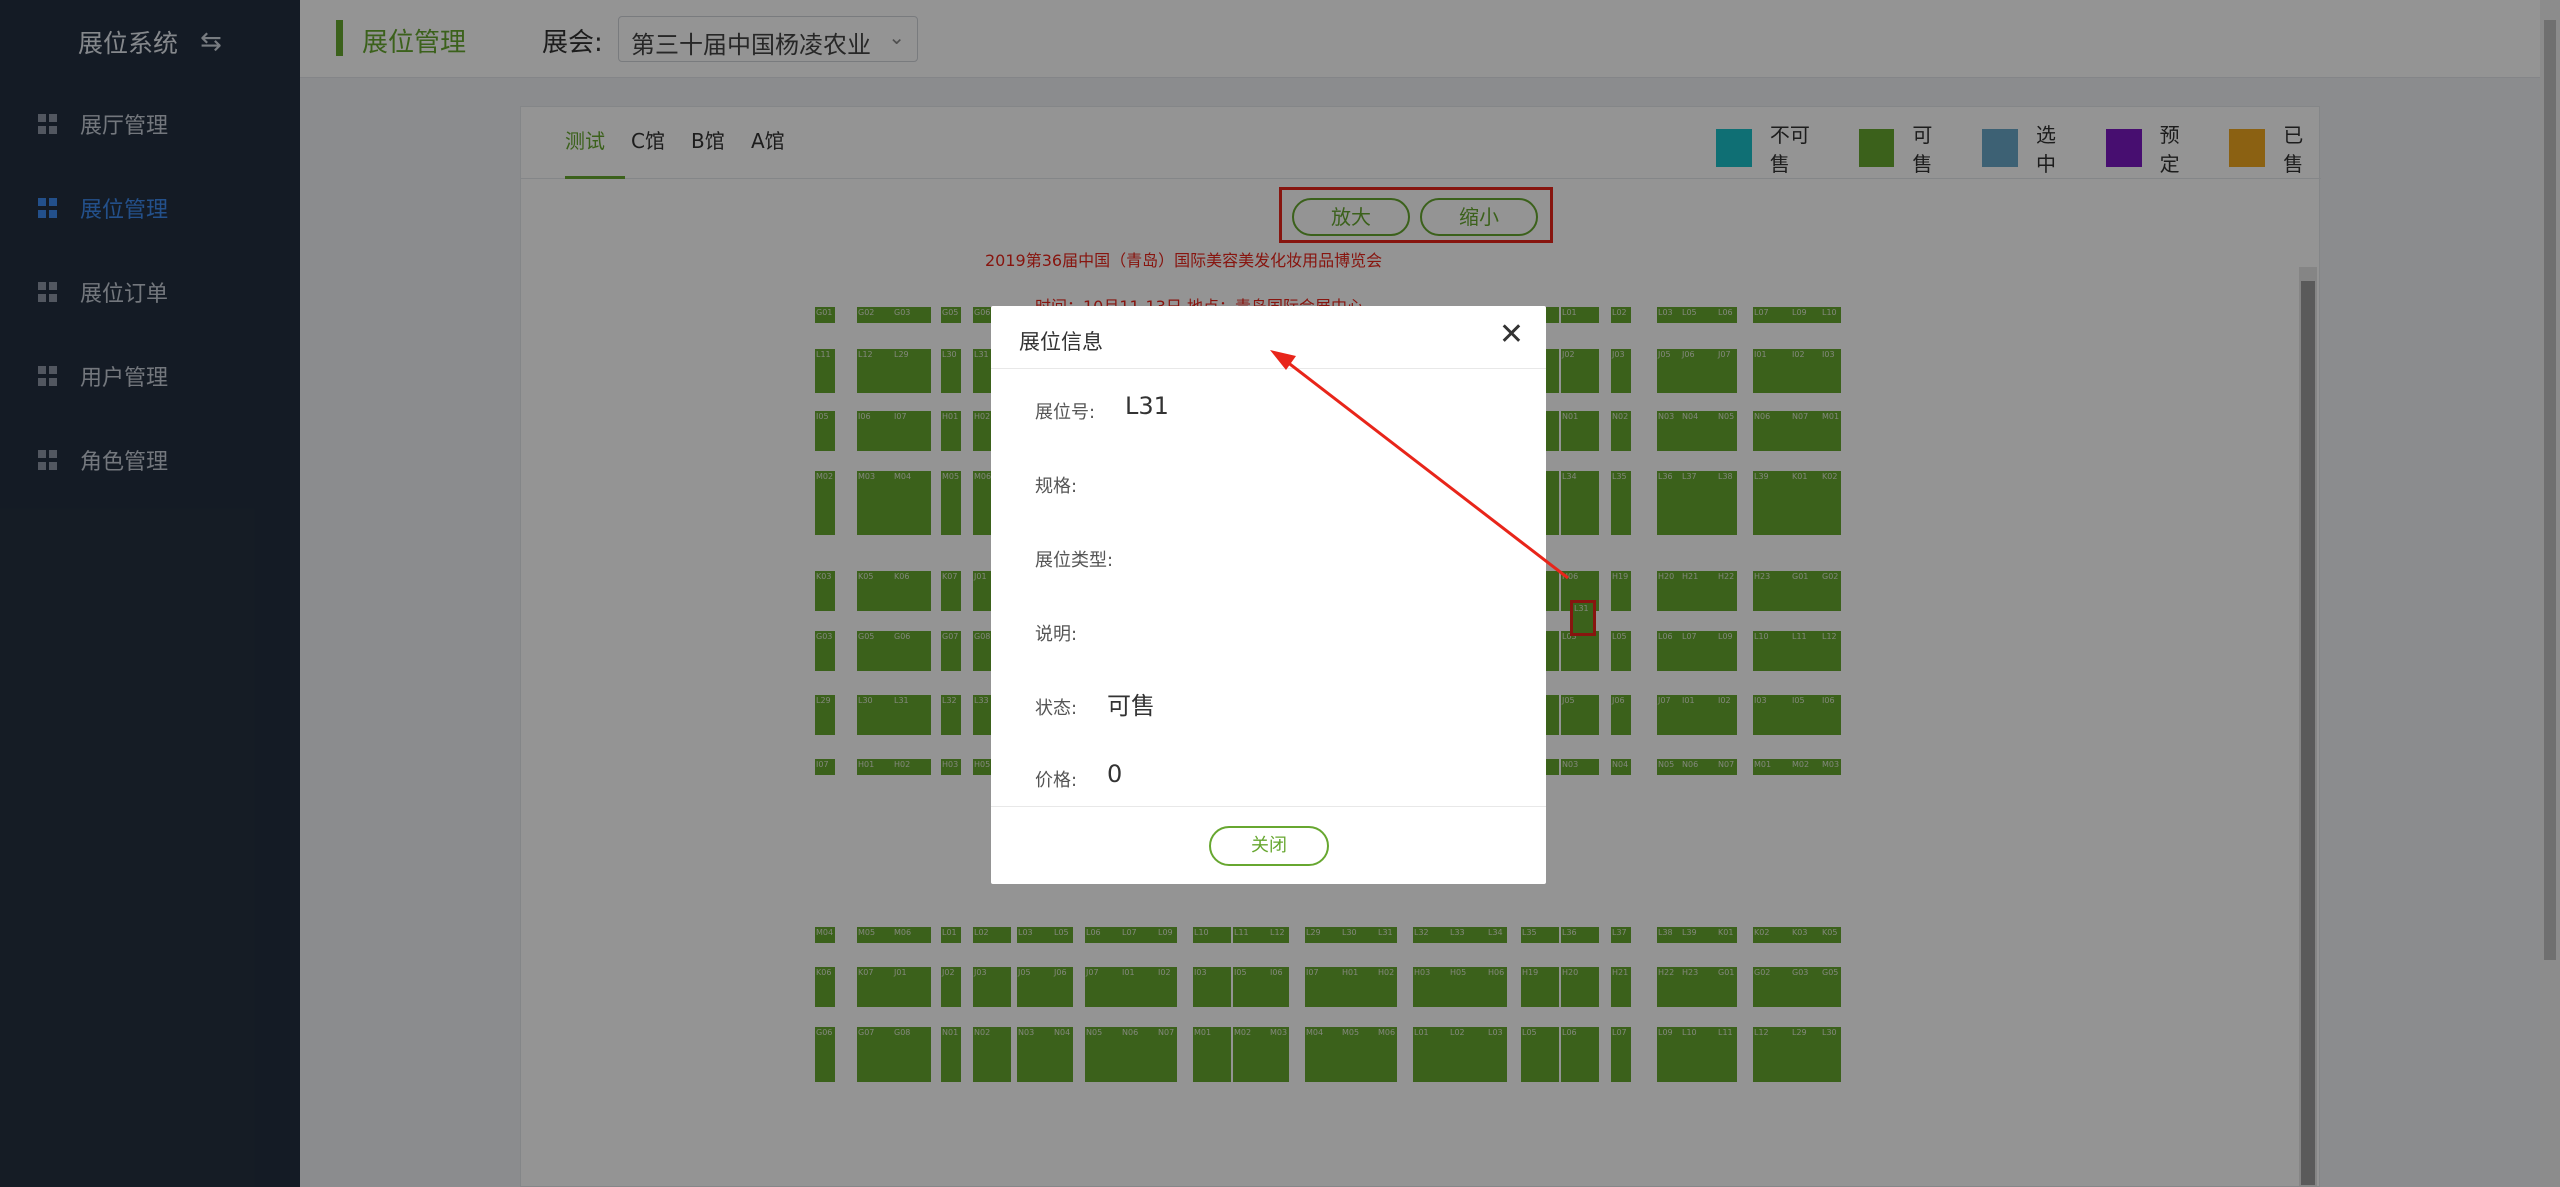 Image resolution: width=2560 pixels, height=1187 pixels. I want to click on close-icon: ✕, so click(1511, 335).